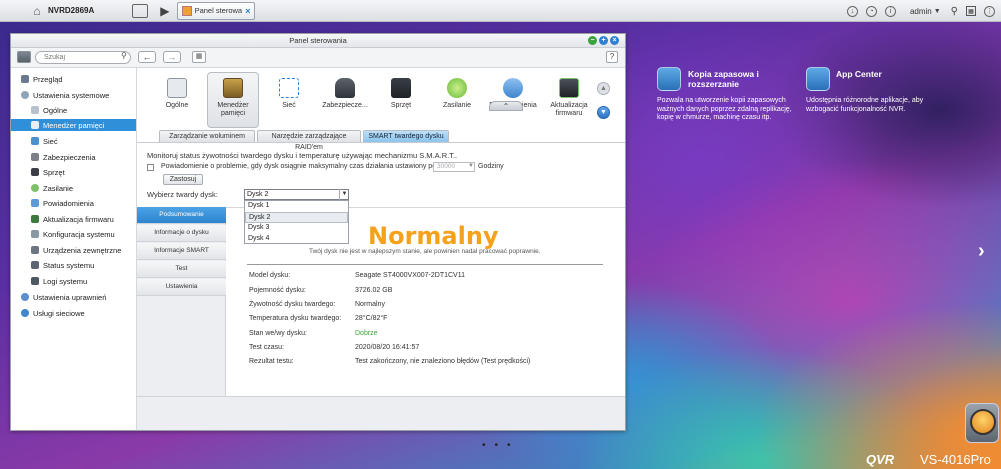 The height and width of the screenshot is (469, 1001). What do you see at coordinates (177, 94) in the screenshot?
I see `category-general: Ogólne` at bounding box center [177, 94].